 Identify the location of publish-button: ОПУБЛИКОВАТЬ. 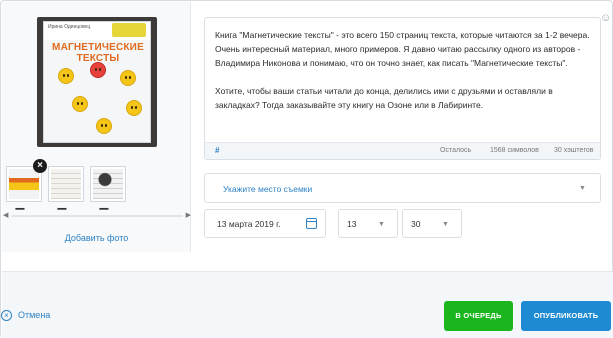
(566, 316).